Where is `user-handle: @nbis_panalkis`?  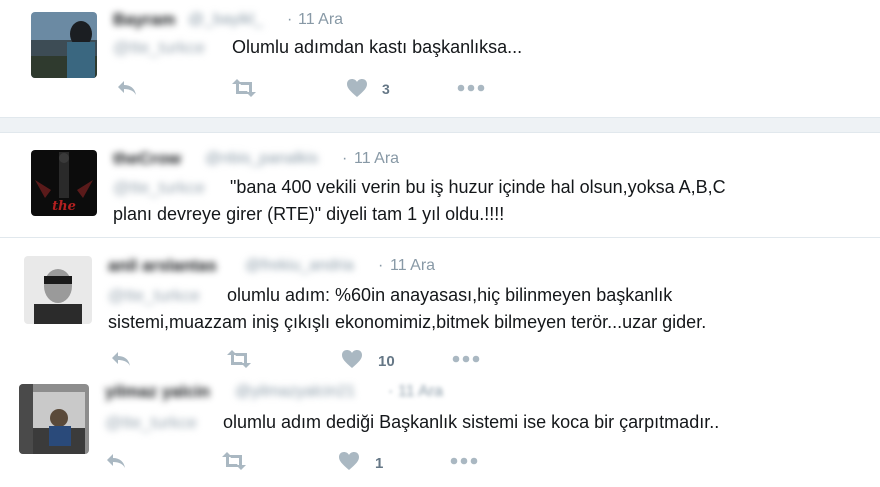 user-handle: @nbis_panalkis is located at coordinates (261, 159).